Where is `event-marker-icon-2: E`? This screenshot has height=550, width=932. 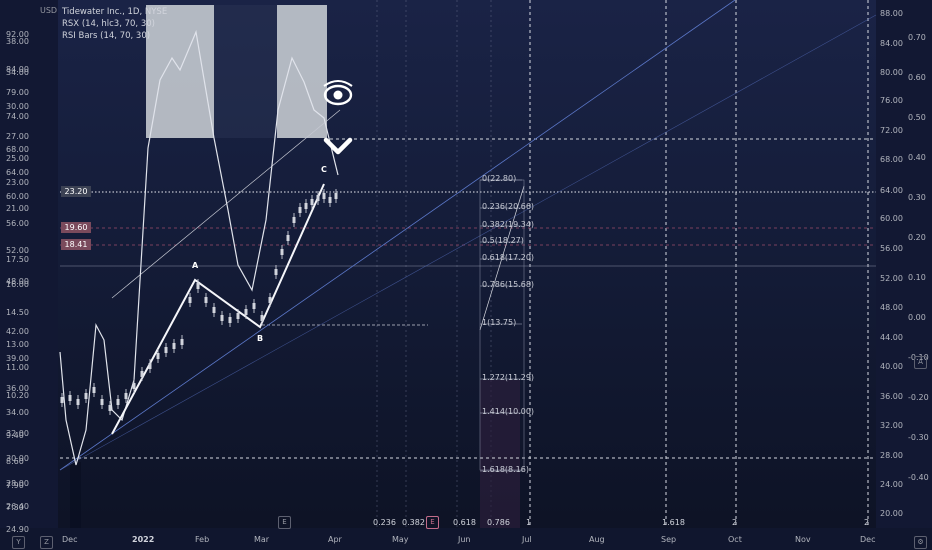 event-marker-icon-2: E is located at coordinates (432, 522).